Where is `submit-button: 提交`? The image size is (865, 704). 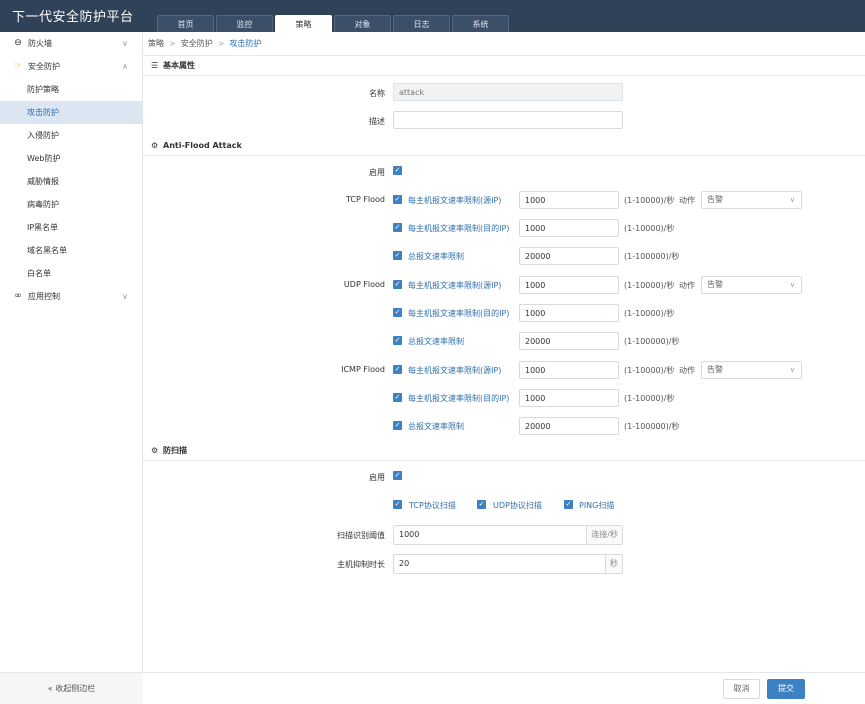
submit-button: 提交 is located at coordinates (786, 689).